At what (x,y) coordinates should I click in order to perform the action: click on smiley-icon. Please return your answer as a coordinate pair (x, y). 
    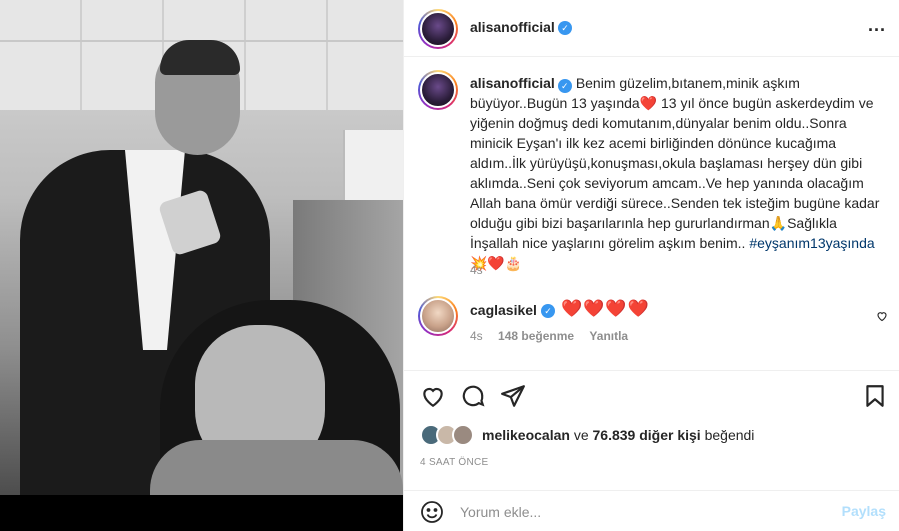
    Looking at the image, I should click on (432, 512).